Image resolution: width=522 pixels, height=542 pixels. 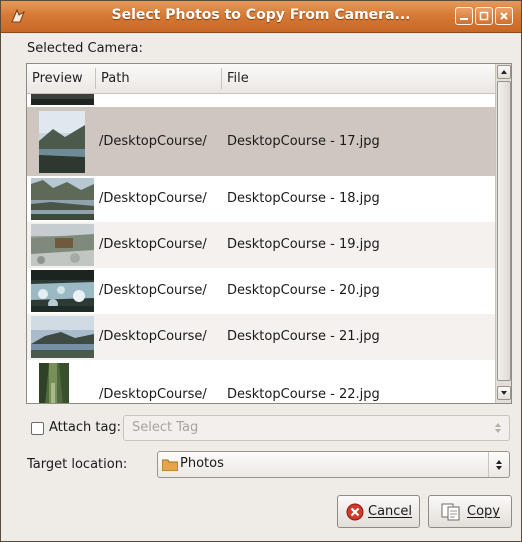 I want to click on row-file: DesktopCourse - 18.jpg, so click(x=303, y=198).